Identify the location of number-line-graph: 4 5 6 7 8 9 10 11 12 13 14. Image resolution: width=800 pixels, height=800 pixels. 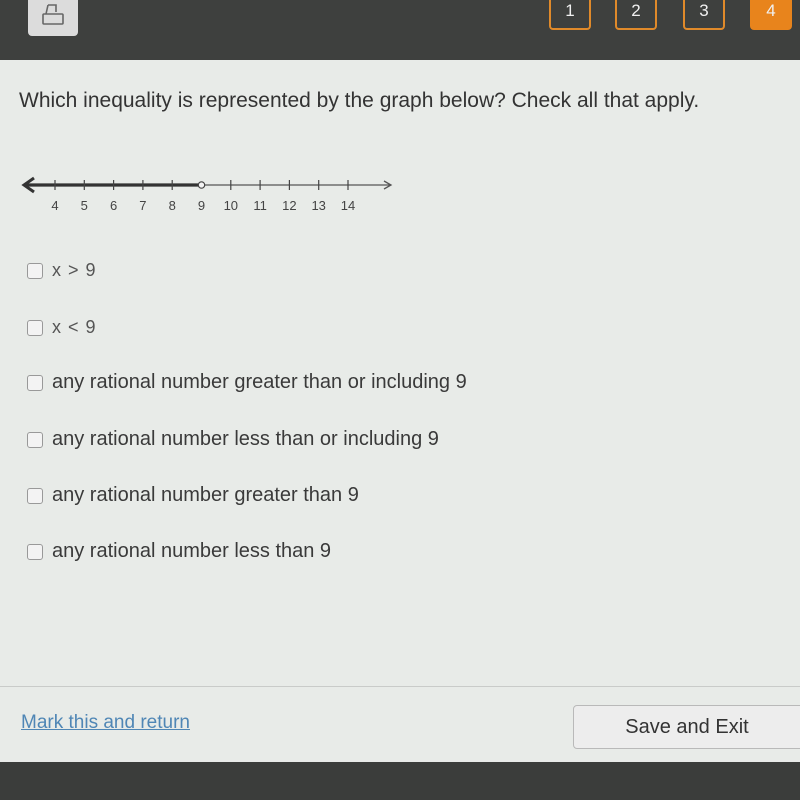
(207, 194).